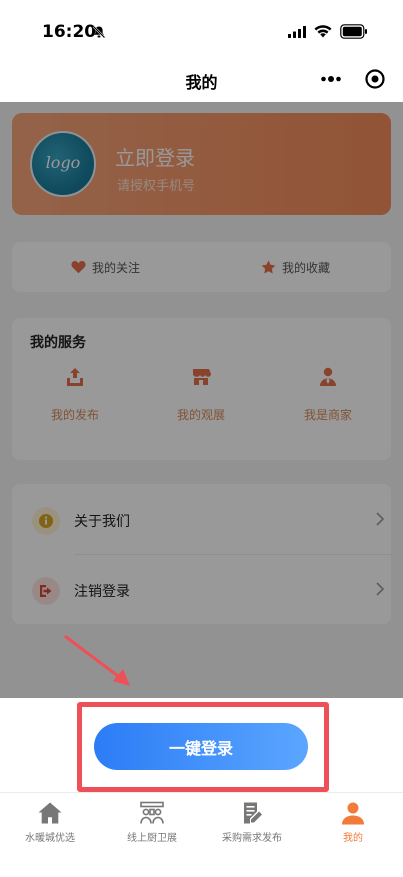 Image resolution: width=403 pixels, height=877 pixels. I want to click on wifi-icon, so click(323, 31).